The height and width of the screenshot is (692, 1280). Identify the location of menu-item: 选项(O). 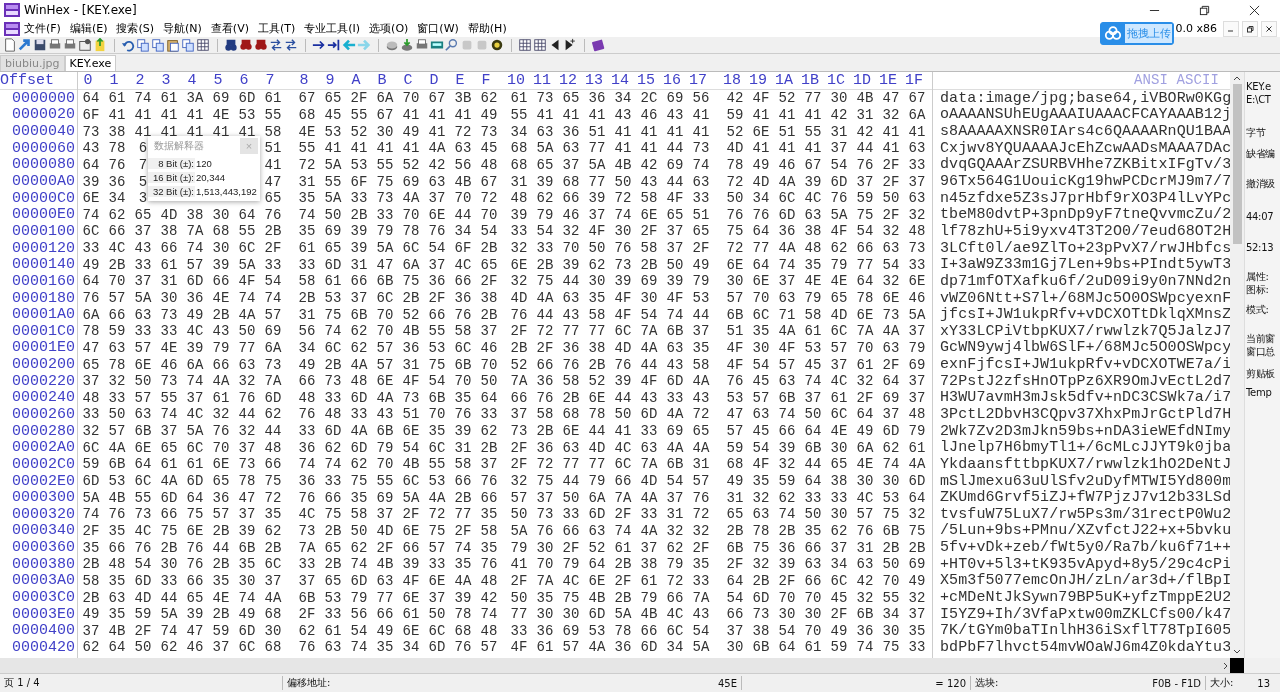
(389, 28).